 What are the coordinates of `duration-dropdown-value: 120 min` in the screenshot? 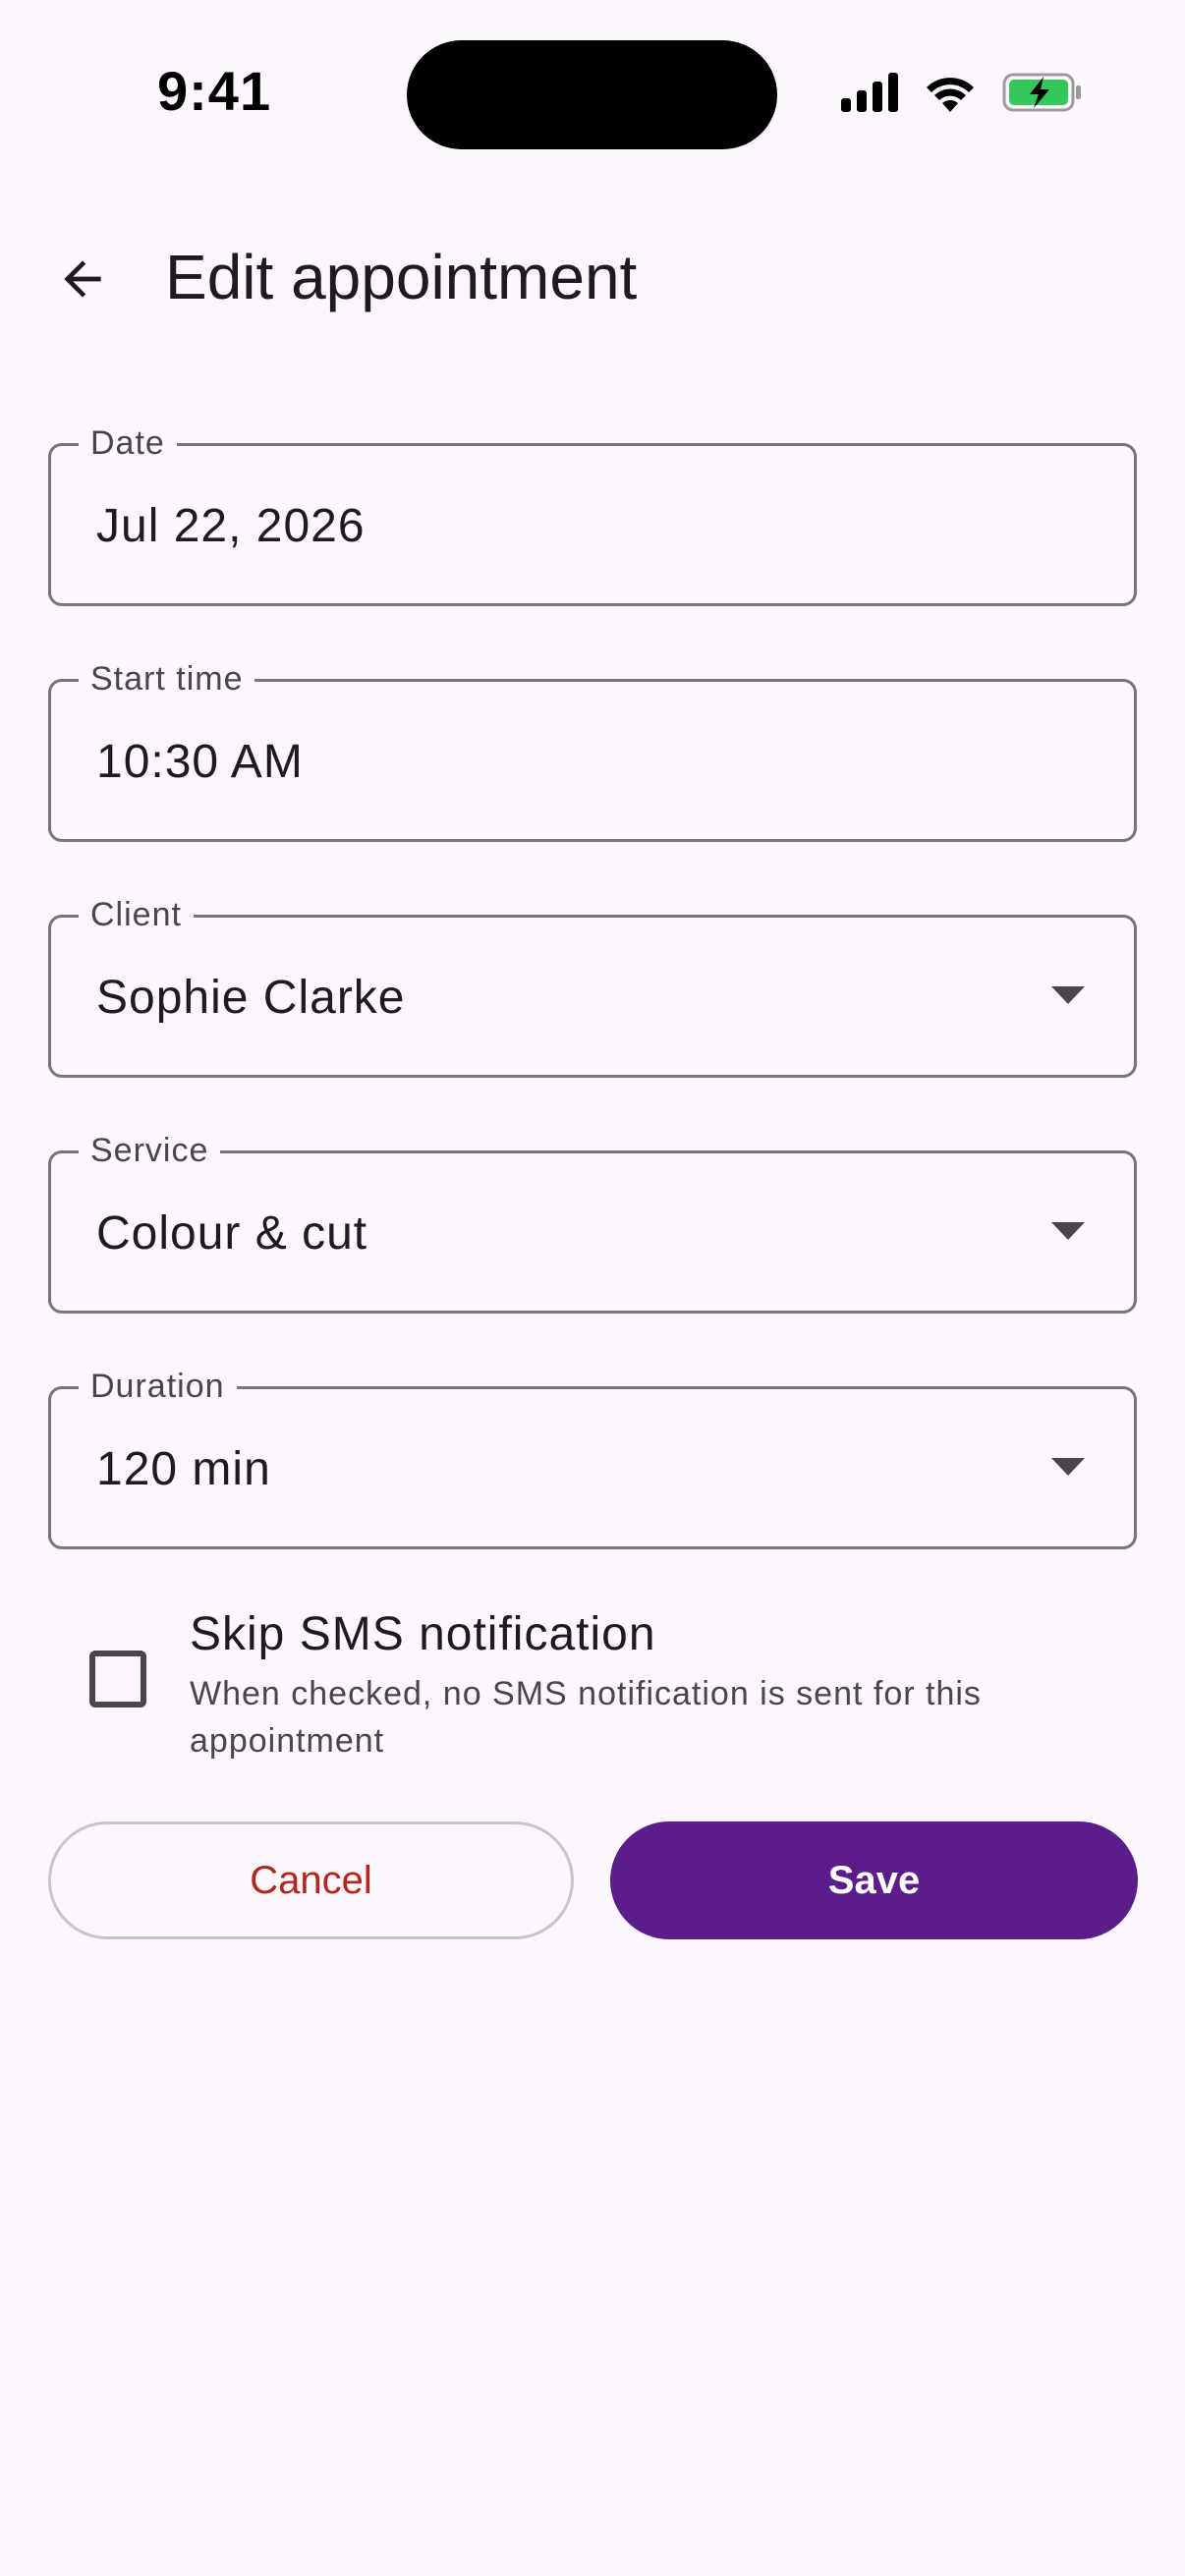 It's located at (184, 1469).